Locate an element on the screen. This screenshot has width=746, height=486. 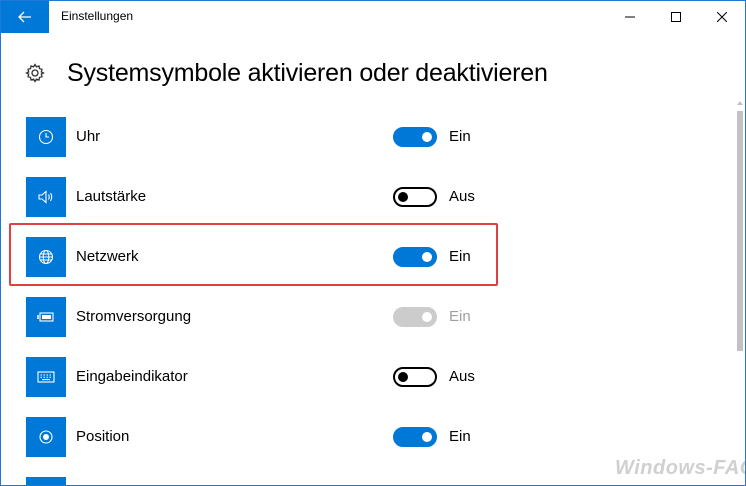
list-item-eingabeindikator: Eingabeindikator Aus is located at coordinates (366, 377).